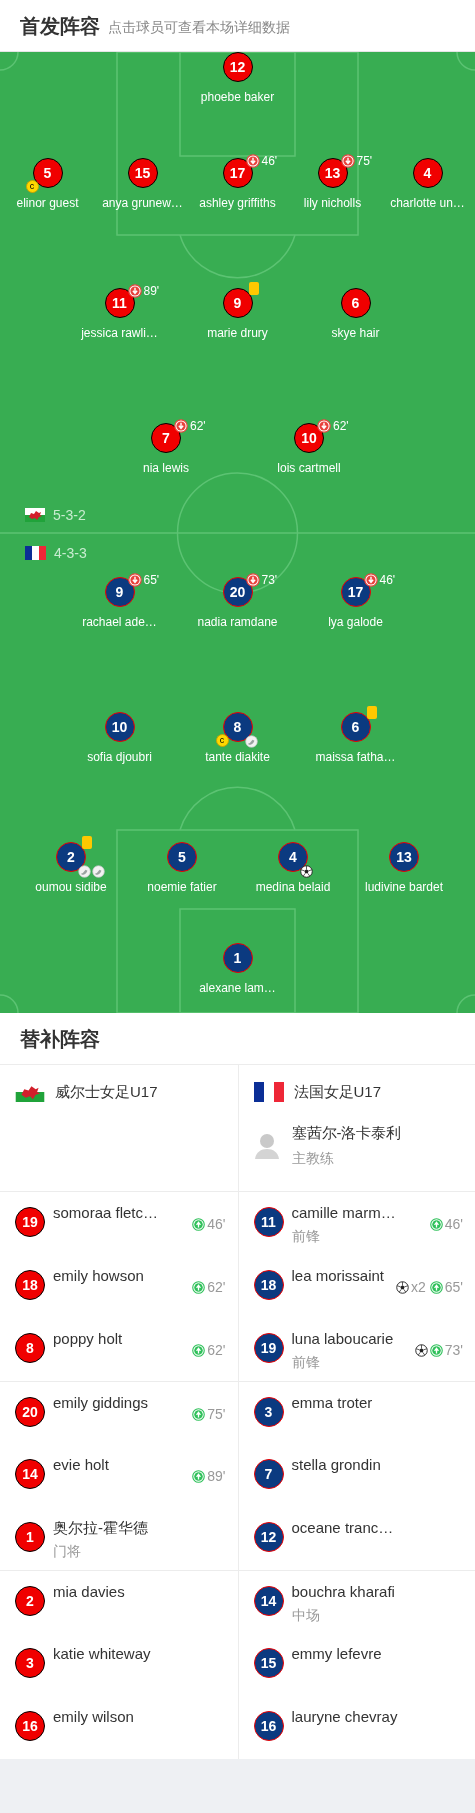 This screenshot has width=475, height=1813. Describe the element at coordinates (69, 515) in the screenshot. I see `formation-label: 5-3-2` at that location.